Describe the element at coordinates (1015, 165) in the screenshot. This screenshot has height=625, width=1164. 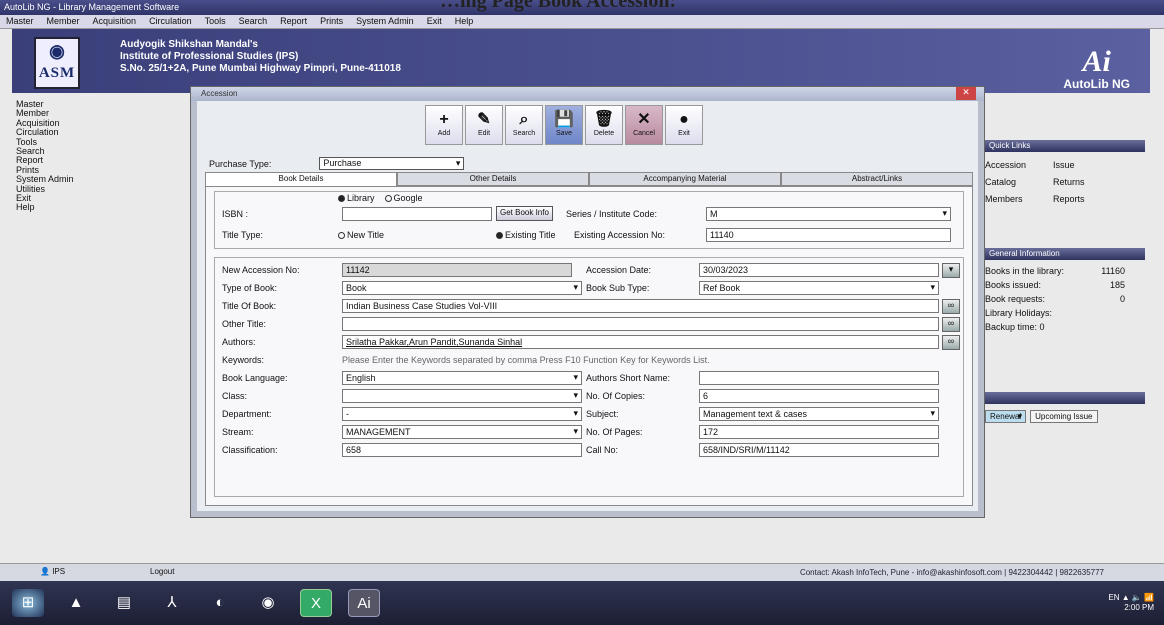
I see `link-accession: Accession` at that location.